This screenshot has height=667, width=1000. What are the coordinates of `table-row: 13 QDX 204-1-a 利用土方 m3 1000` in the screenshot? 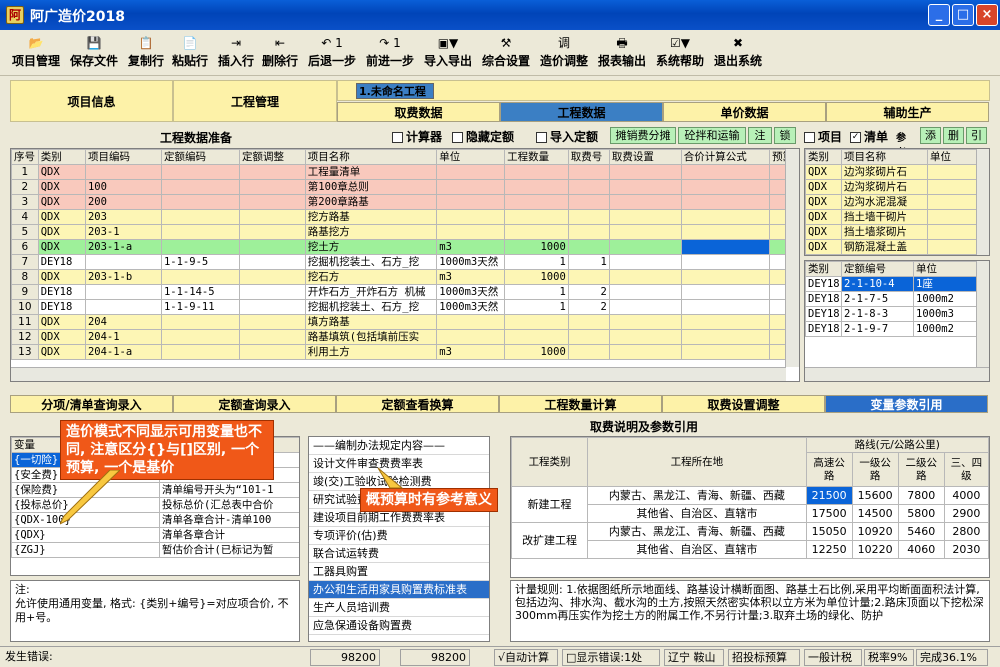 It's located at (405, 352).